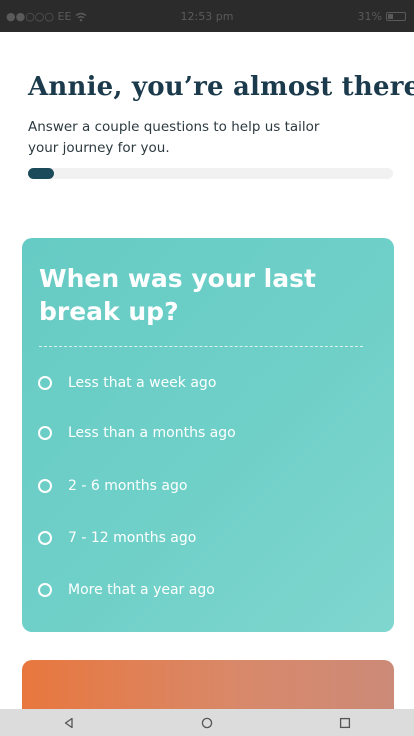 The image size is (414, 736). I want to click on status-bar: ●●○○○ EE 12:53 pm 31%, so click(207, 16).